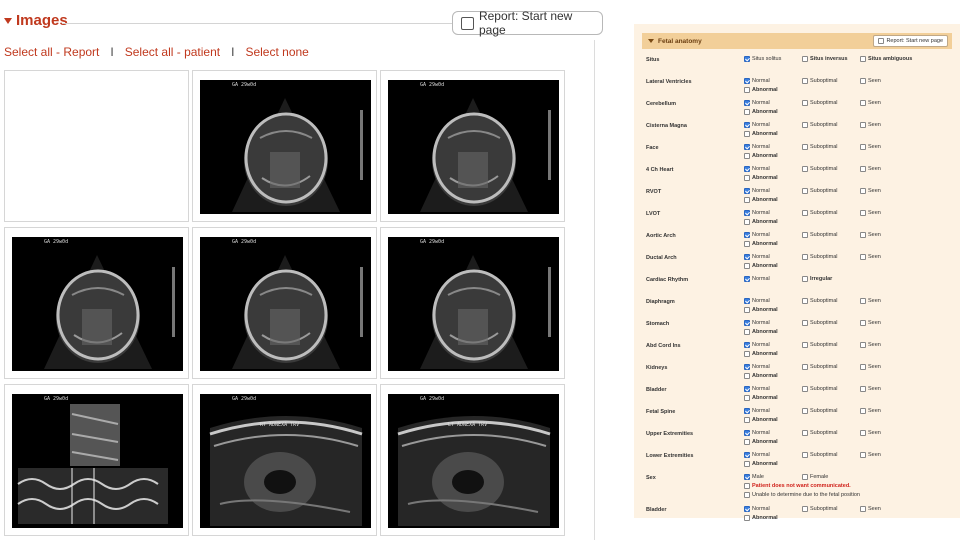 This screenshot has width=960, height=540. What do you see at coordinates (797, 41) in the screenshot?
I see `fetal-anatomy-header: Fetal anatomy Report: Start new page` at bounding box center [797, 41].